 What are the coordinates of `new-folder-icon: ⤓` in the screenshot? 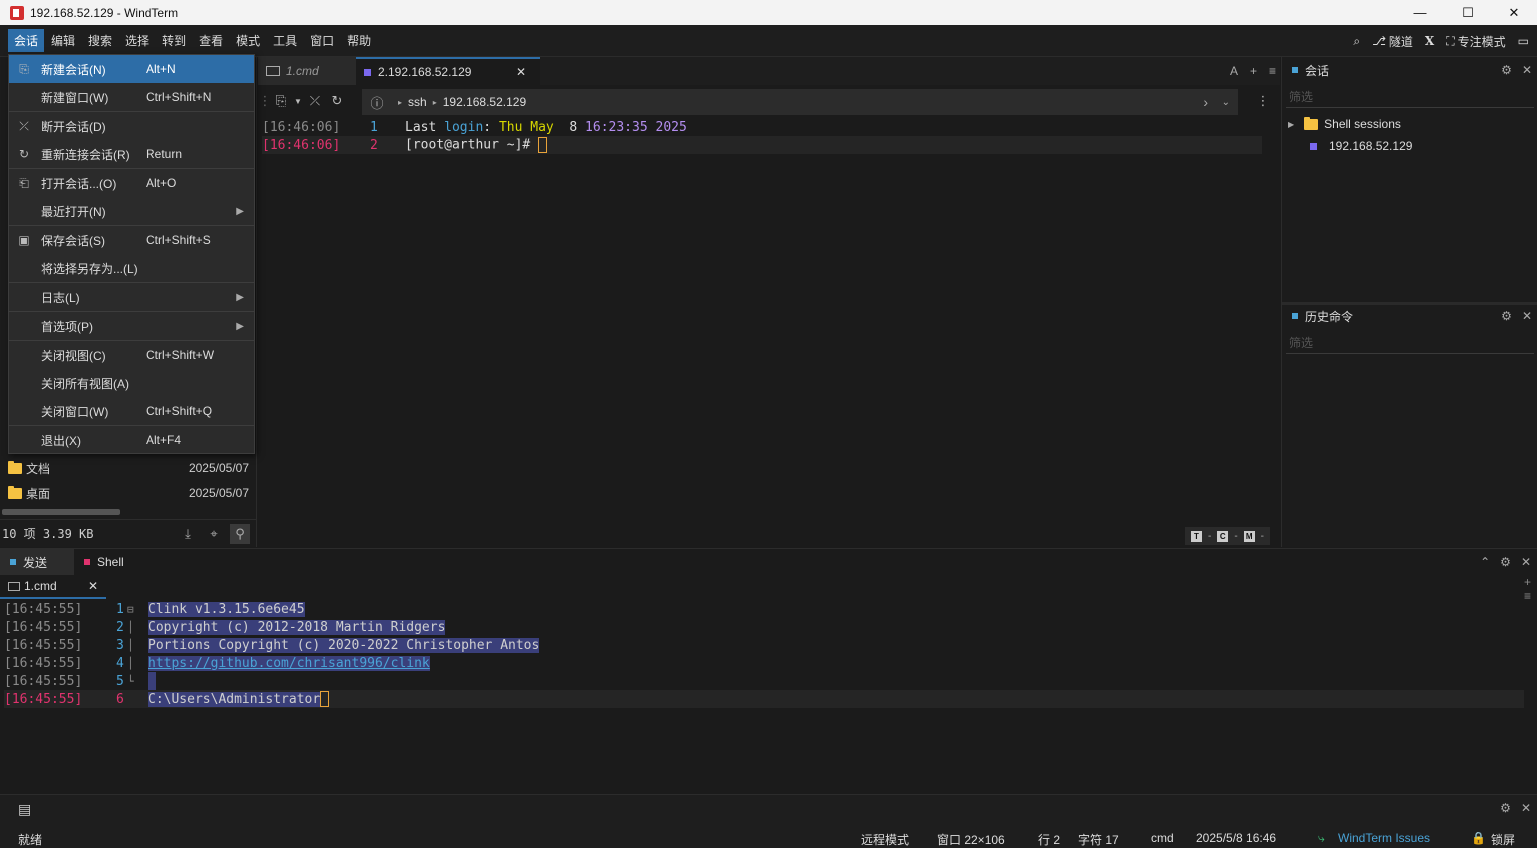 It's located at (188, 534).